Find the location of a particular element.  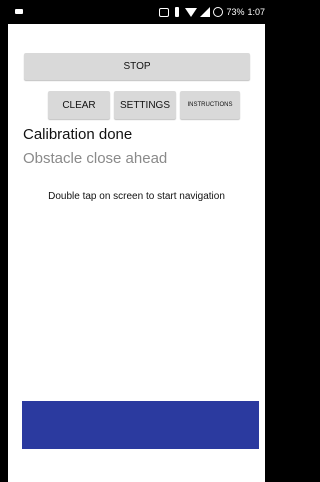

battery-percent: 73% is located at coordinates (235, 12).